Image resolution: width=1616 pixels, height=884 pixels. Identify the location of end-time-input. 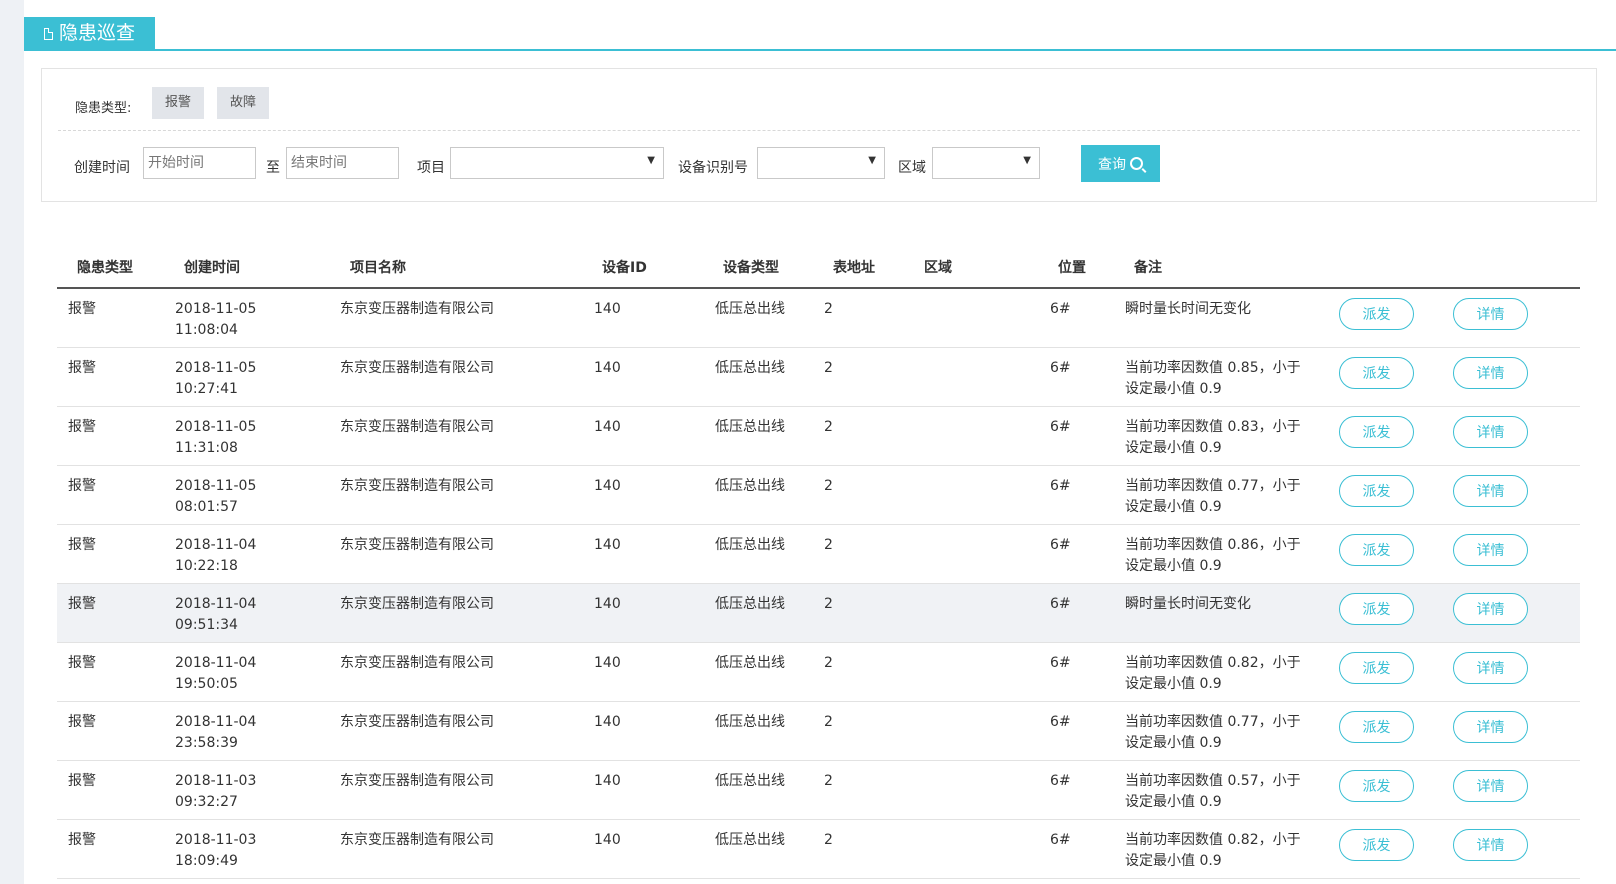
(342, 163).